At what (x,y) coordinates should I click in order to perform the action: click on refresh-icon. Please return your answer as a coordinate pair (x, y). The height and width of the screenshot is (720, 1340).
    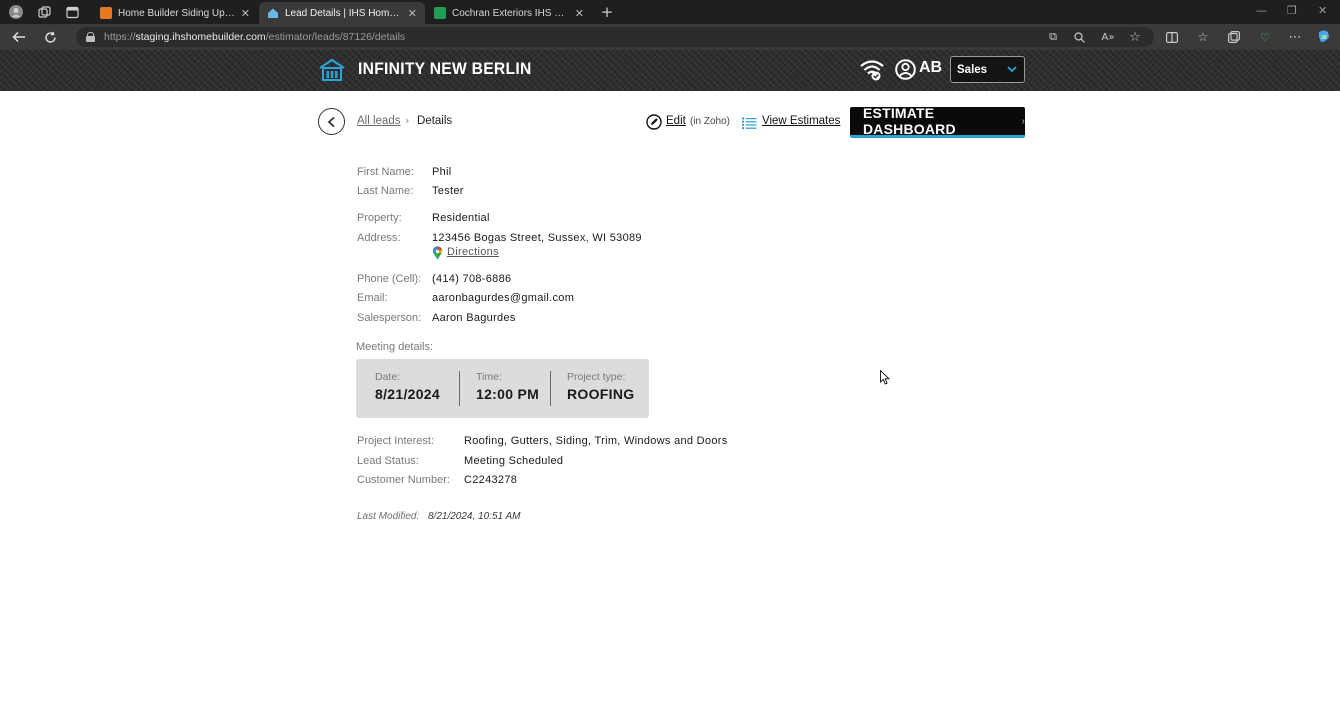
    Looking at the image, I should click on (50, 37).